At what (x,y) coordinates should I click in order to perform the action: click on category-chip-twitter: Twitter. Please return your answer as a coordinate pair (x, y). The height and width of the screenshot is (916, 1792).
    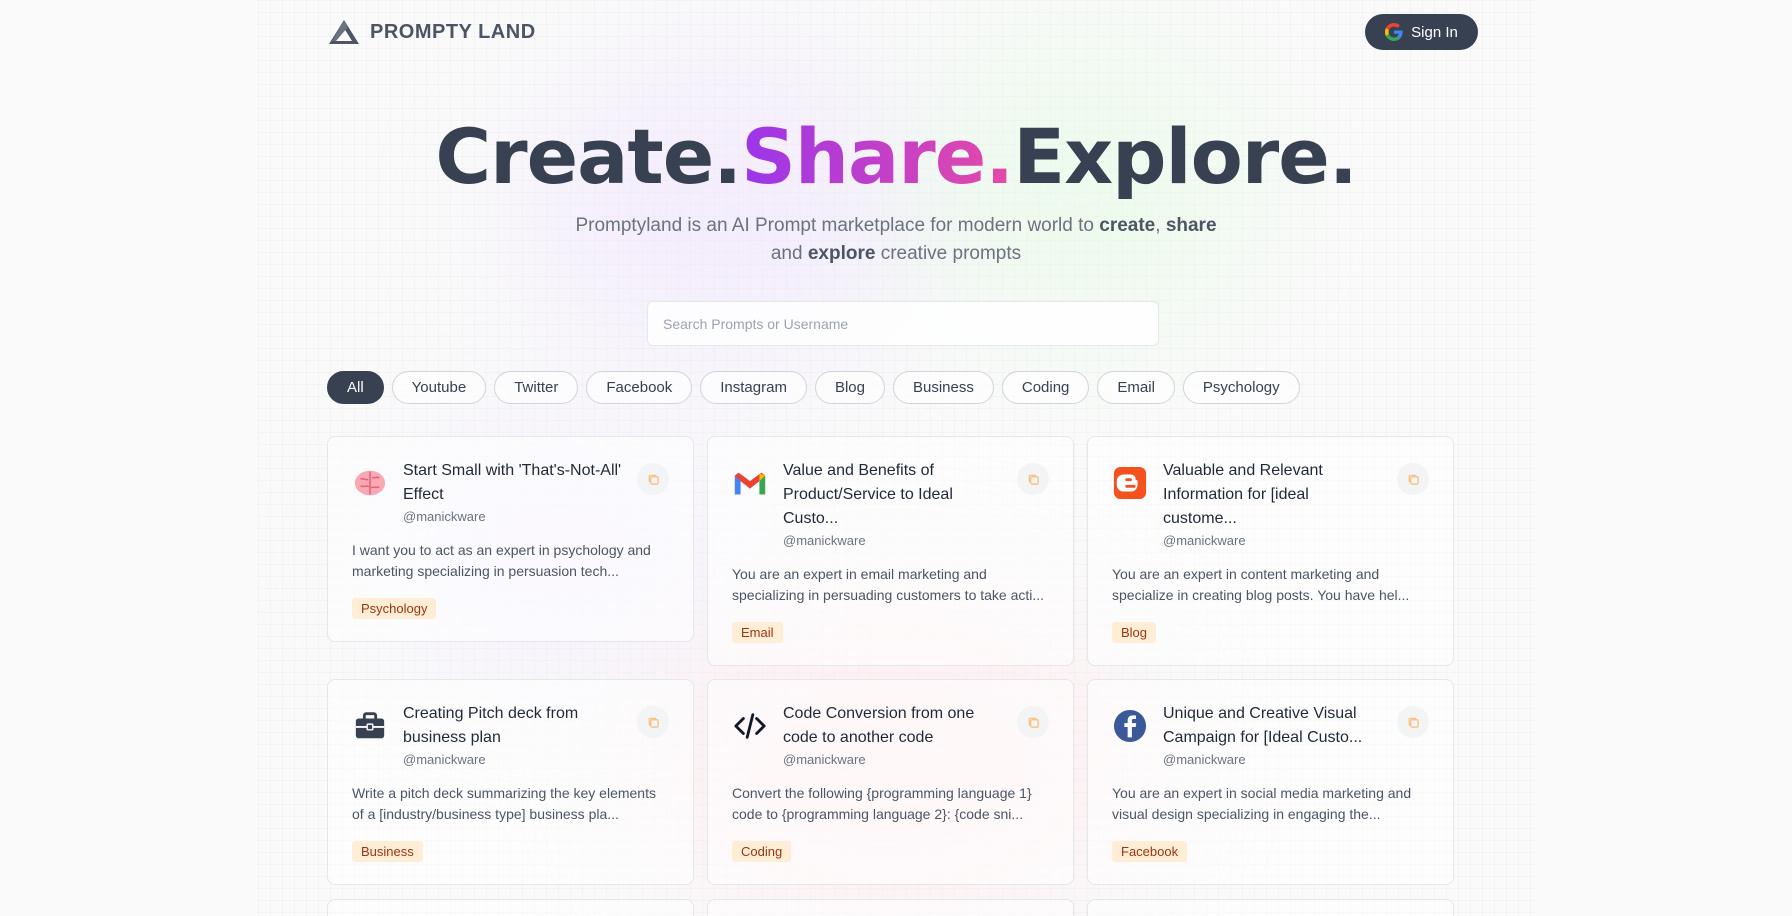
    Looking at the image, I should click on (536, 387).